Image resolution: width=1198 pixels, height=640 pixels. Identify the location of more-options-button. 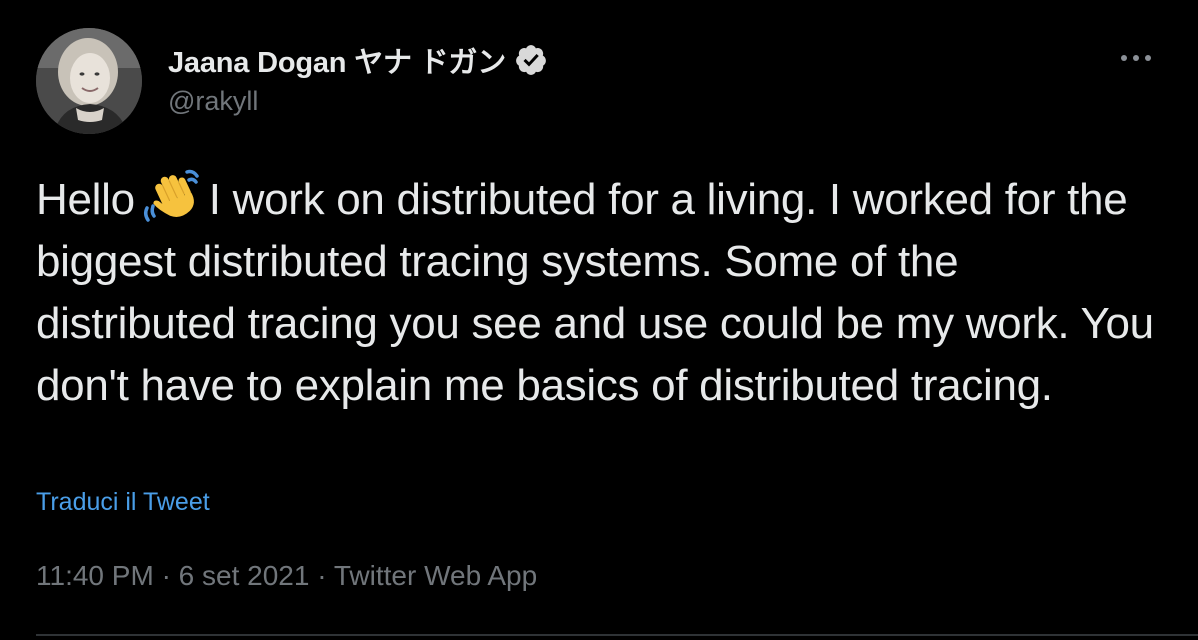
(1136, 58).